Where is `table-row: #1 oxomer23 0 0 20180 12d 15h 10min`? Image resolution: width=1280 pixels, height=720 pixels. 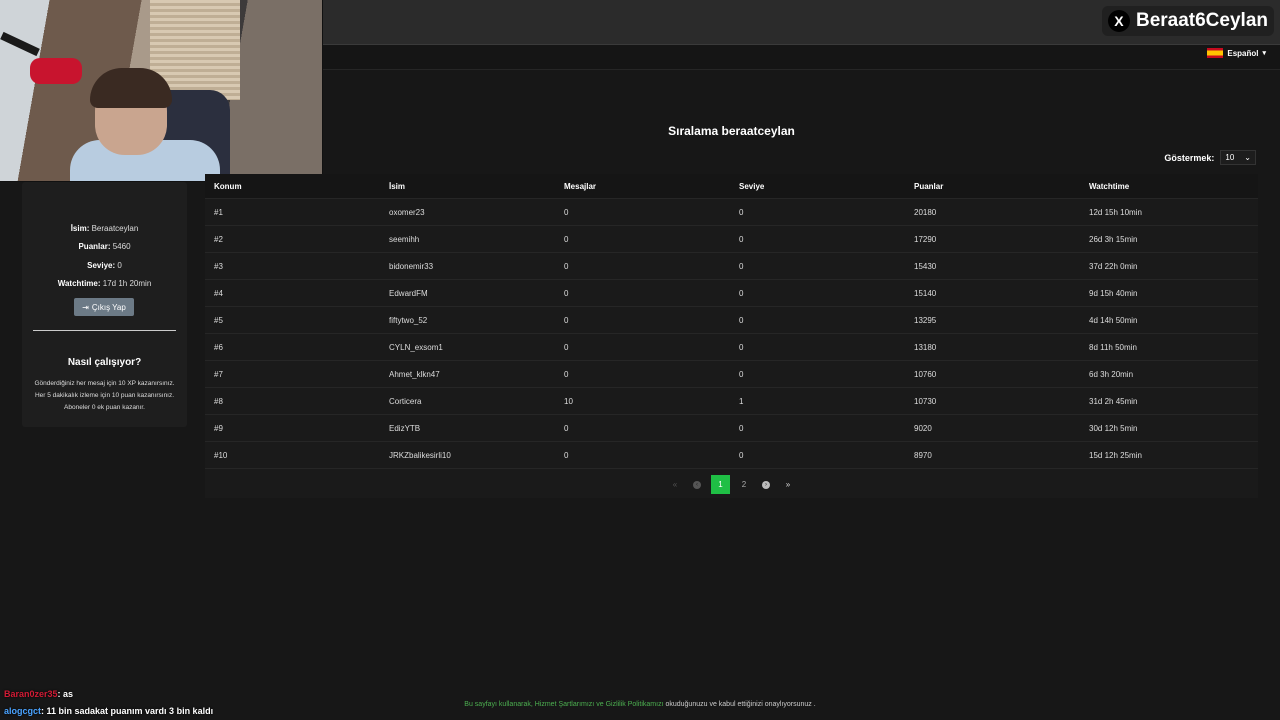
table-row: #1 oxomer23 0 0 20180 12d 15h 10min is located at coordinates (731, 212).